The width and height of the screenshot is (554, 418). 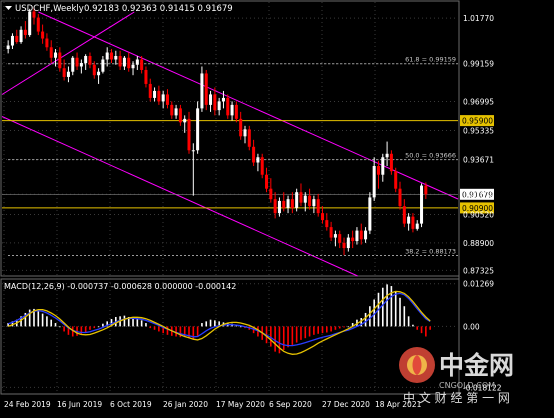 What do you see at coordinates (471, 326) in the screenshot?
I see `macd-tick-label: 0.00` at bounding box center [471, 326].